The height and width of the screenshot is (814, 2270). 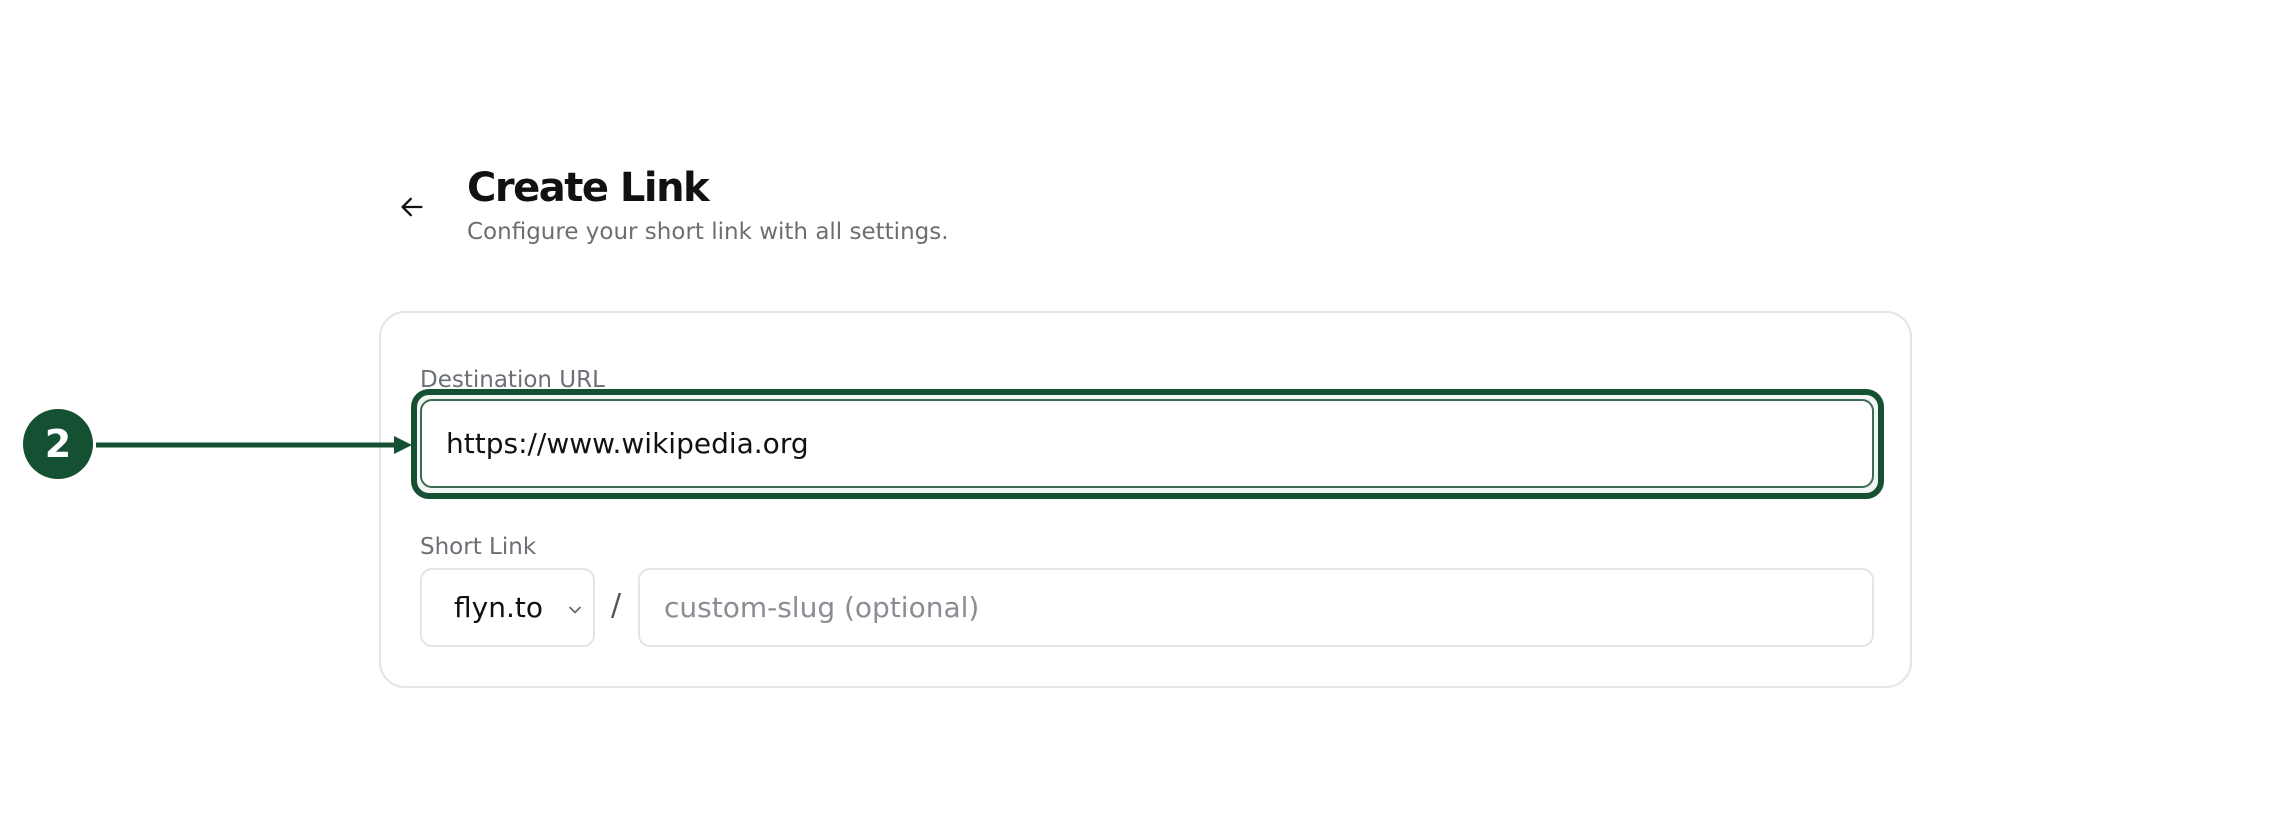 What do you see at coordinates (588, 188) in the screenshot?
I see `page-title: Create Link` at bounding box center [588, 188].